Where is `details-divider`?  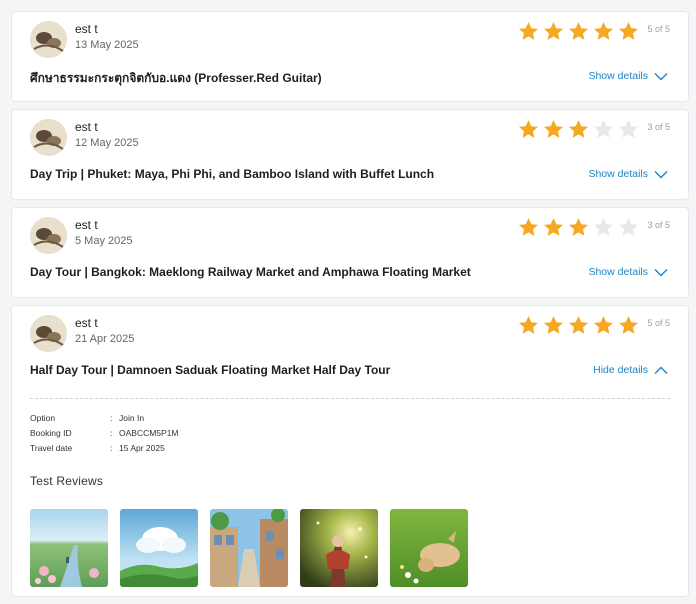 details-divider is located at coordinates (350, 398).